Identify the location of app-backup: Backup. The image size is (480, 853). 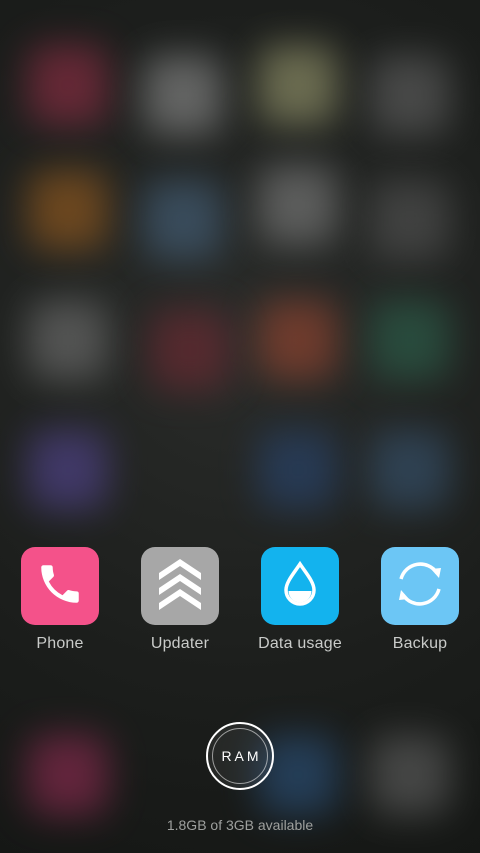
(420, 600).